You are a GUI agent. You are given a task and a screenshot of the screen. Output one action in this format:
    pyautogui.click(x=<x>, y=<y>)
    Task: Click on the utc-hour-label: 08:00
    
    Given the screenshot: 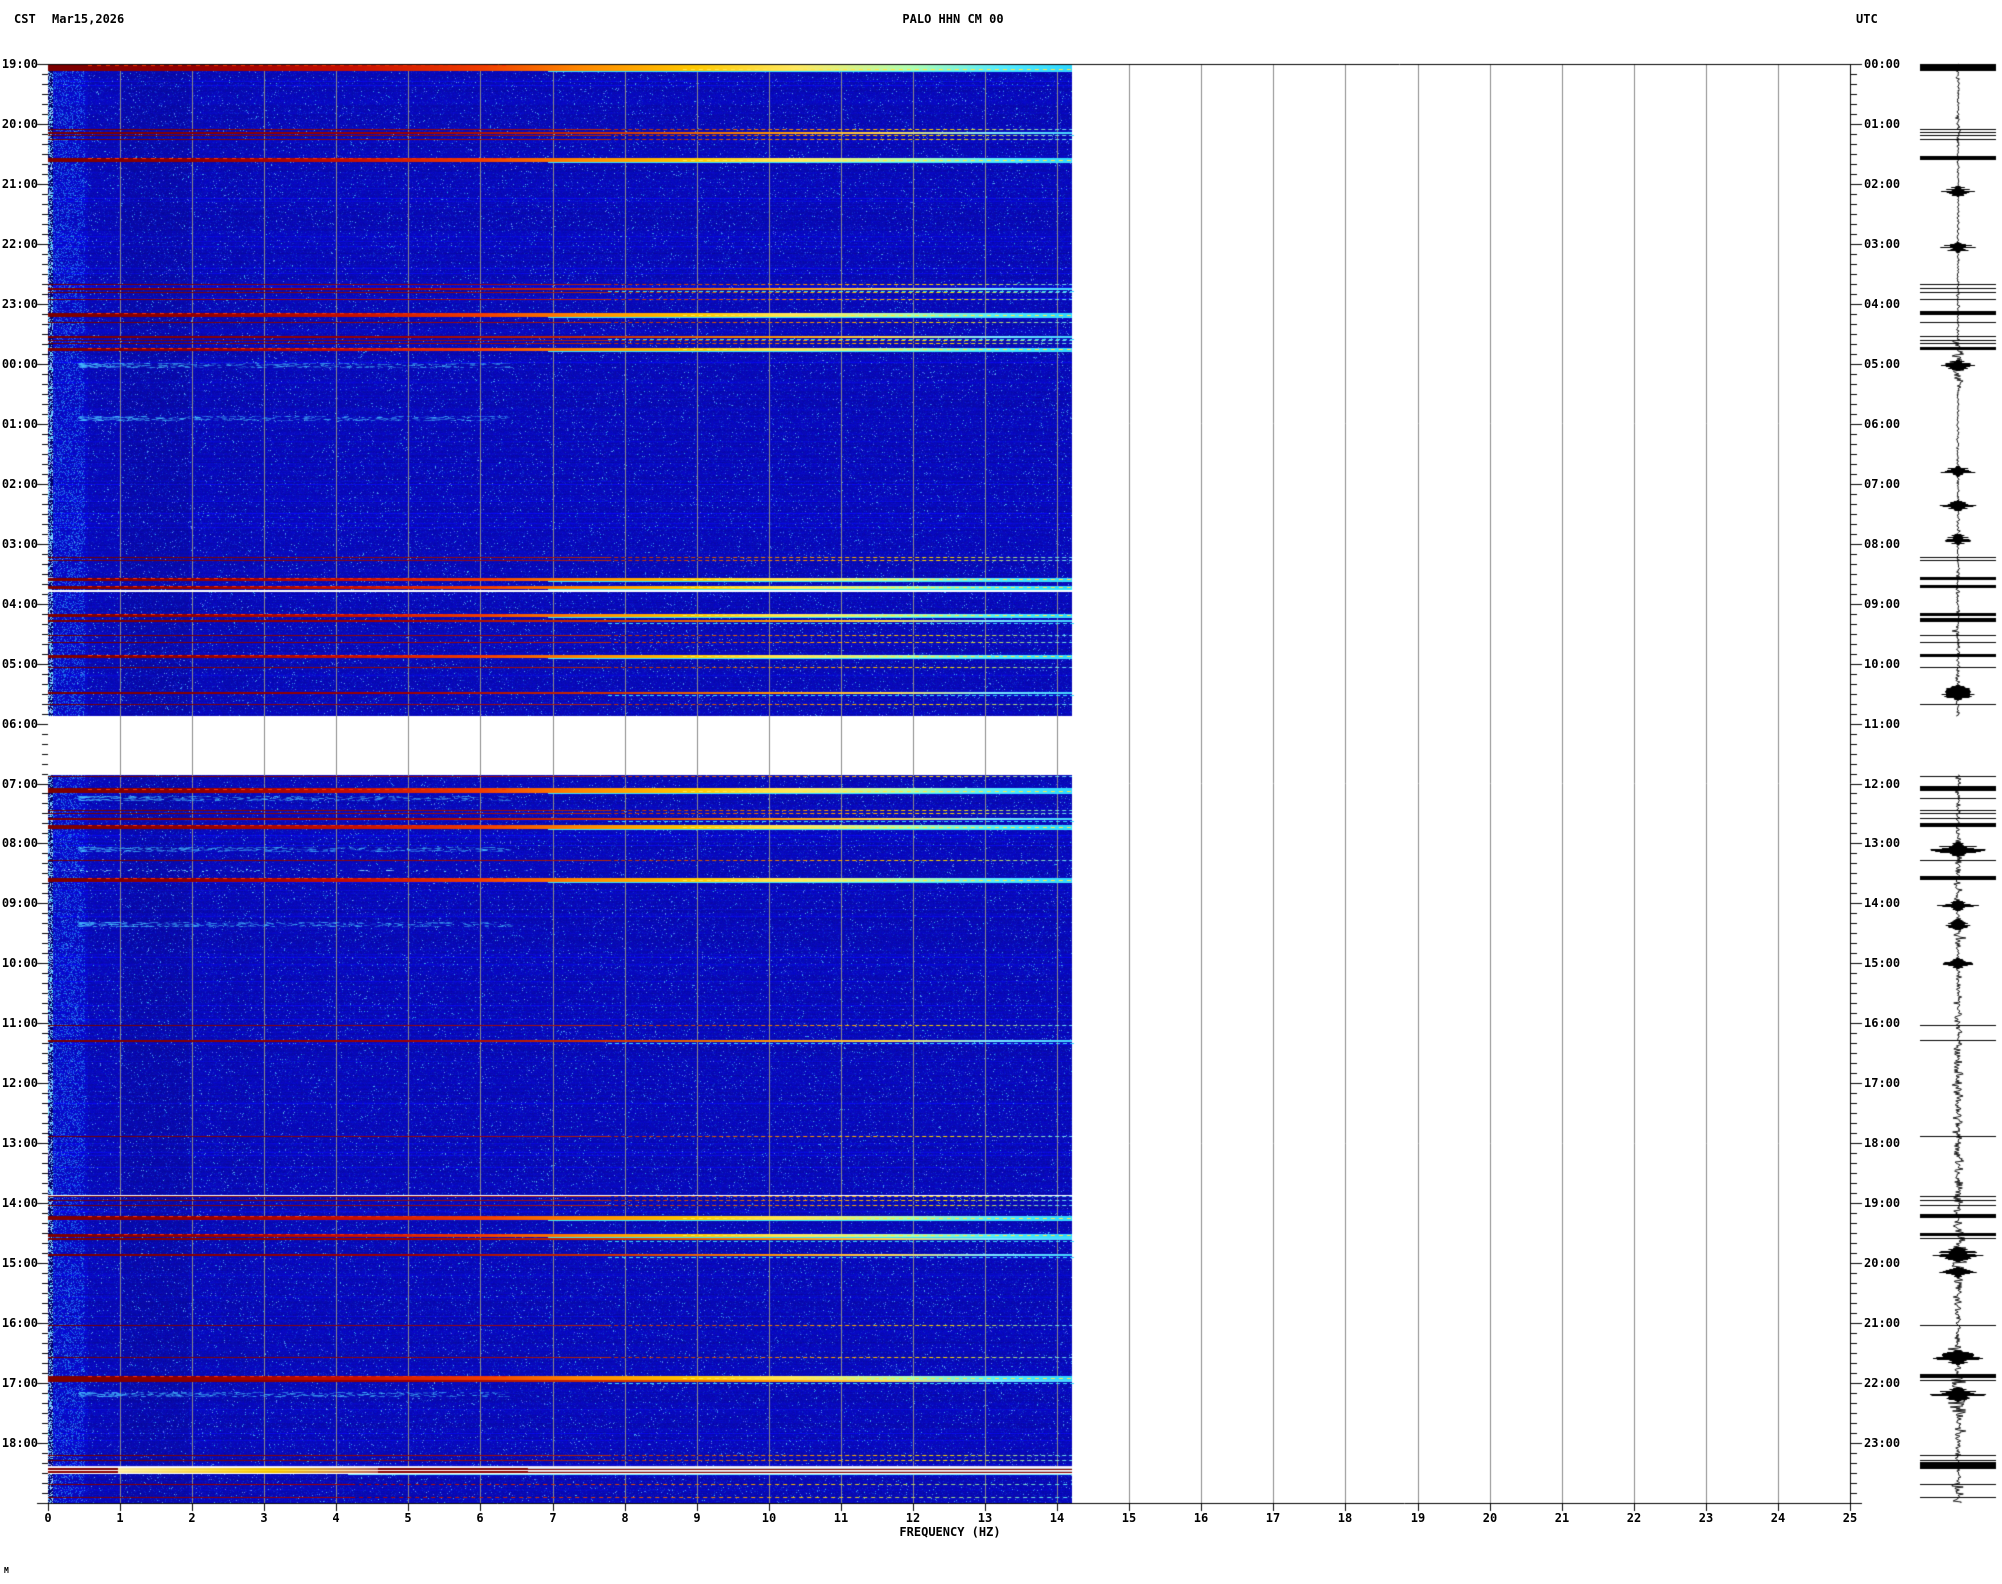 What is the action you would take?
    pyautogui.click(x=1882, y=544)
    